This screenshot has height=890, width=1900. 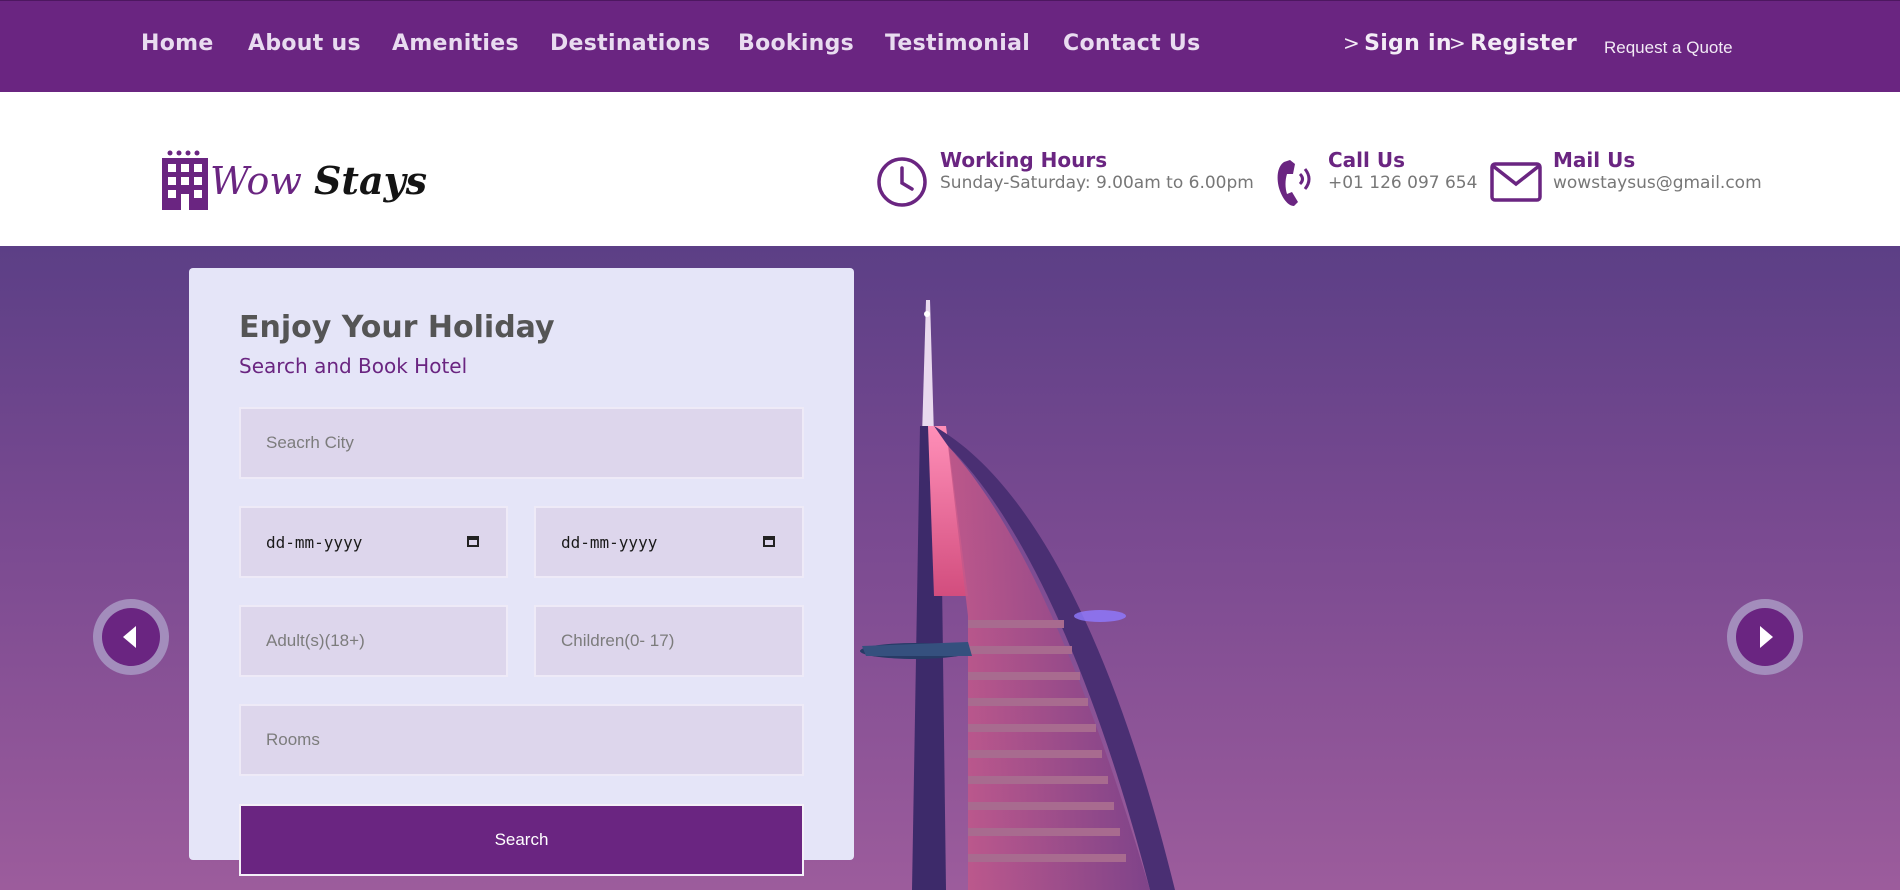 I want to click on slider-prev-inner, so click(x=131, y=637).